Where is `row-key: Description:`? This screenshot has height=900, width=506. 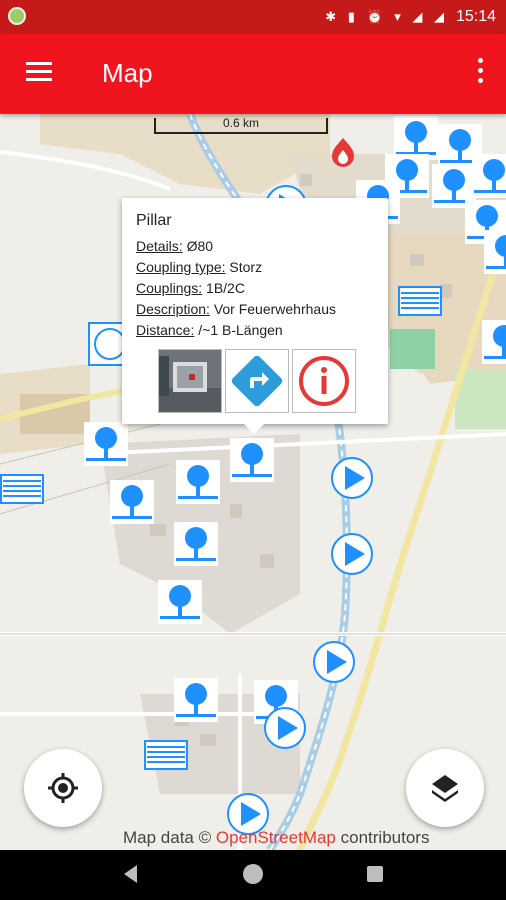
row-key: Description: is located at coordinates (173, 309).